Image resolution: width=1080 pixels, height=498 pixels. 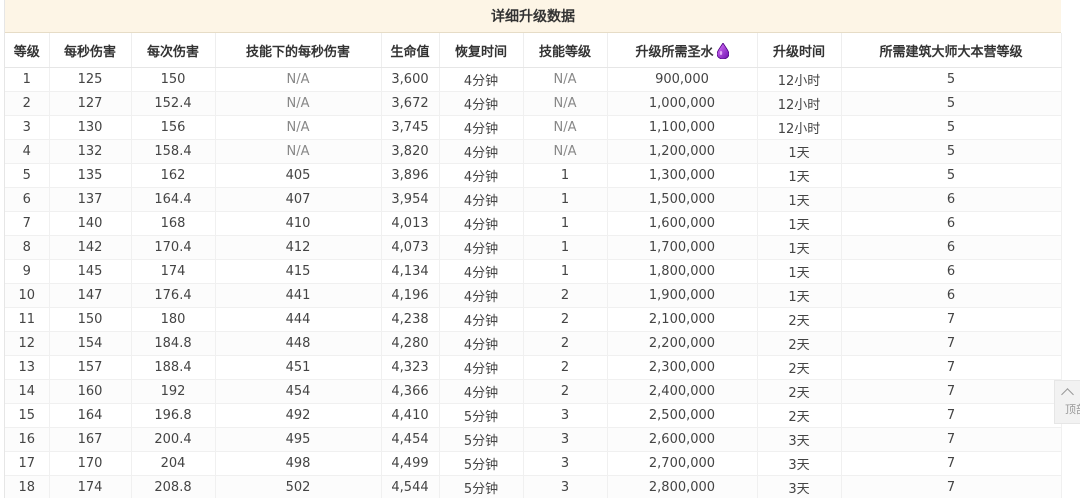 What do you see at coordinates (27, 415) in the screenshot?
I see `cell-level: 15` at bounding box center [27, 415].